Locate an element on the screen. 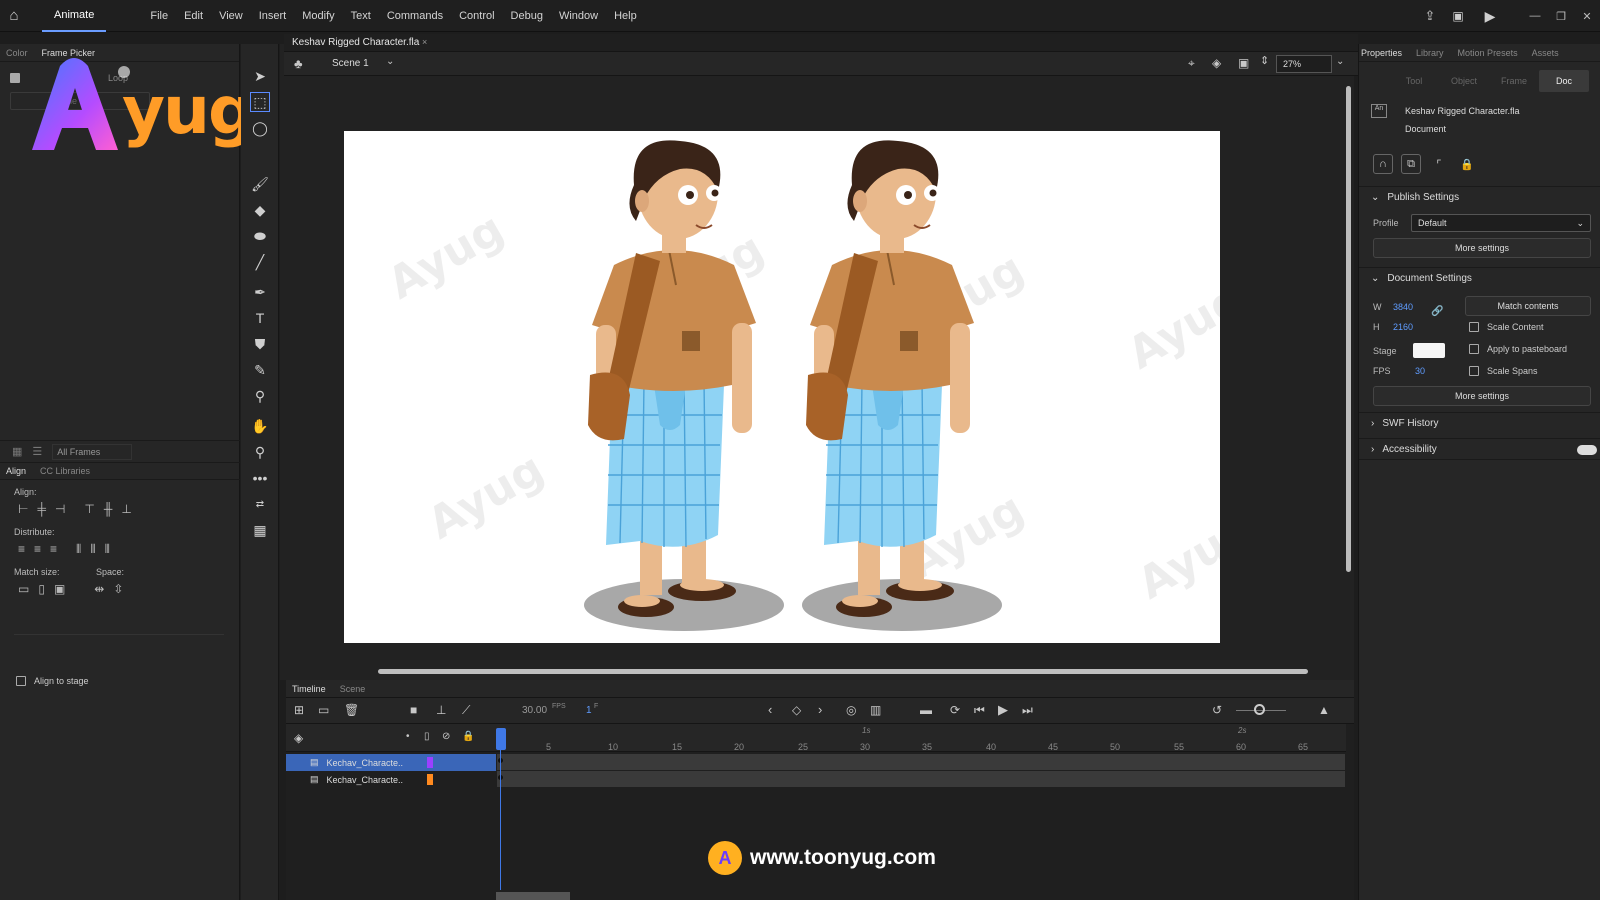 The image size is (1600, 900). scene-selector: Scene 1 is located at coordinates (350, 63).